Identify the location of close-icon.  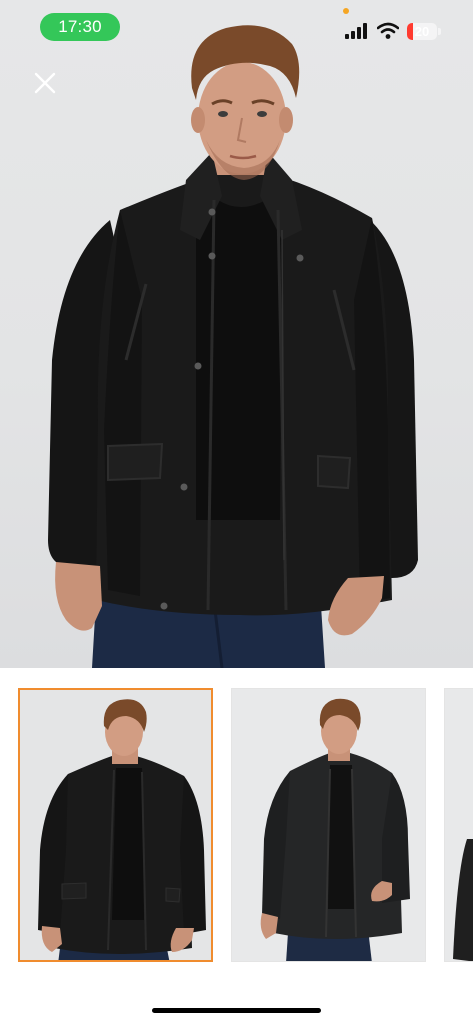
(45, 83).